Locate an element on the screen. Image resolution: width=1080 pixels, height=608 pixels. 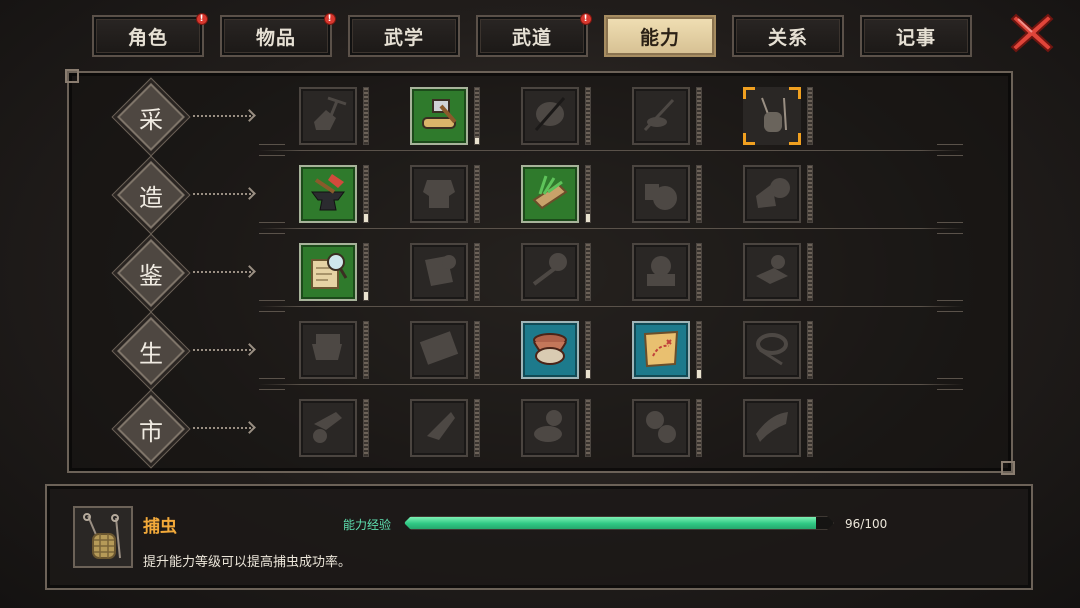
mining-pick-icon is located at coordinates (328, 116).